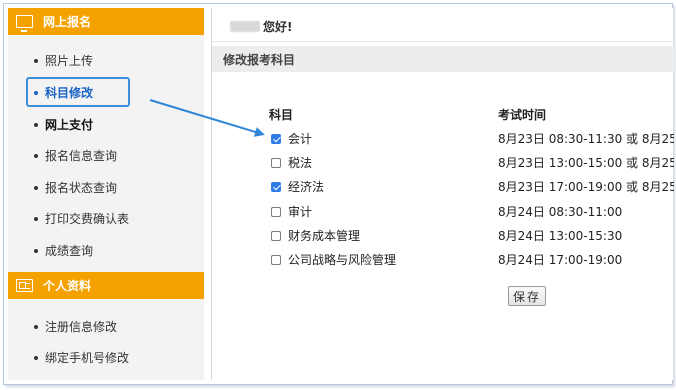 This screenshot has width=676, height=390. What do you see at coordinates (560, 260) in the screenshot?
I see `exam-time: 8月24日 17:00-19:00` at bounding box center [560, 260].